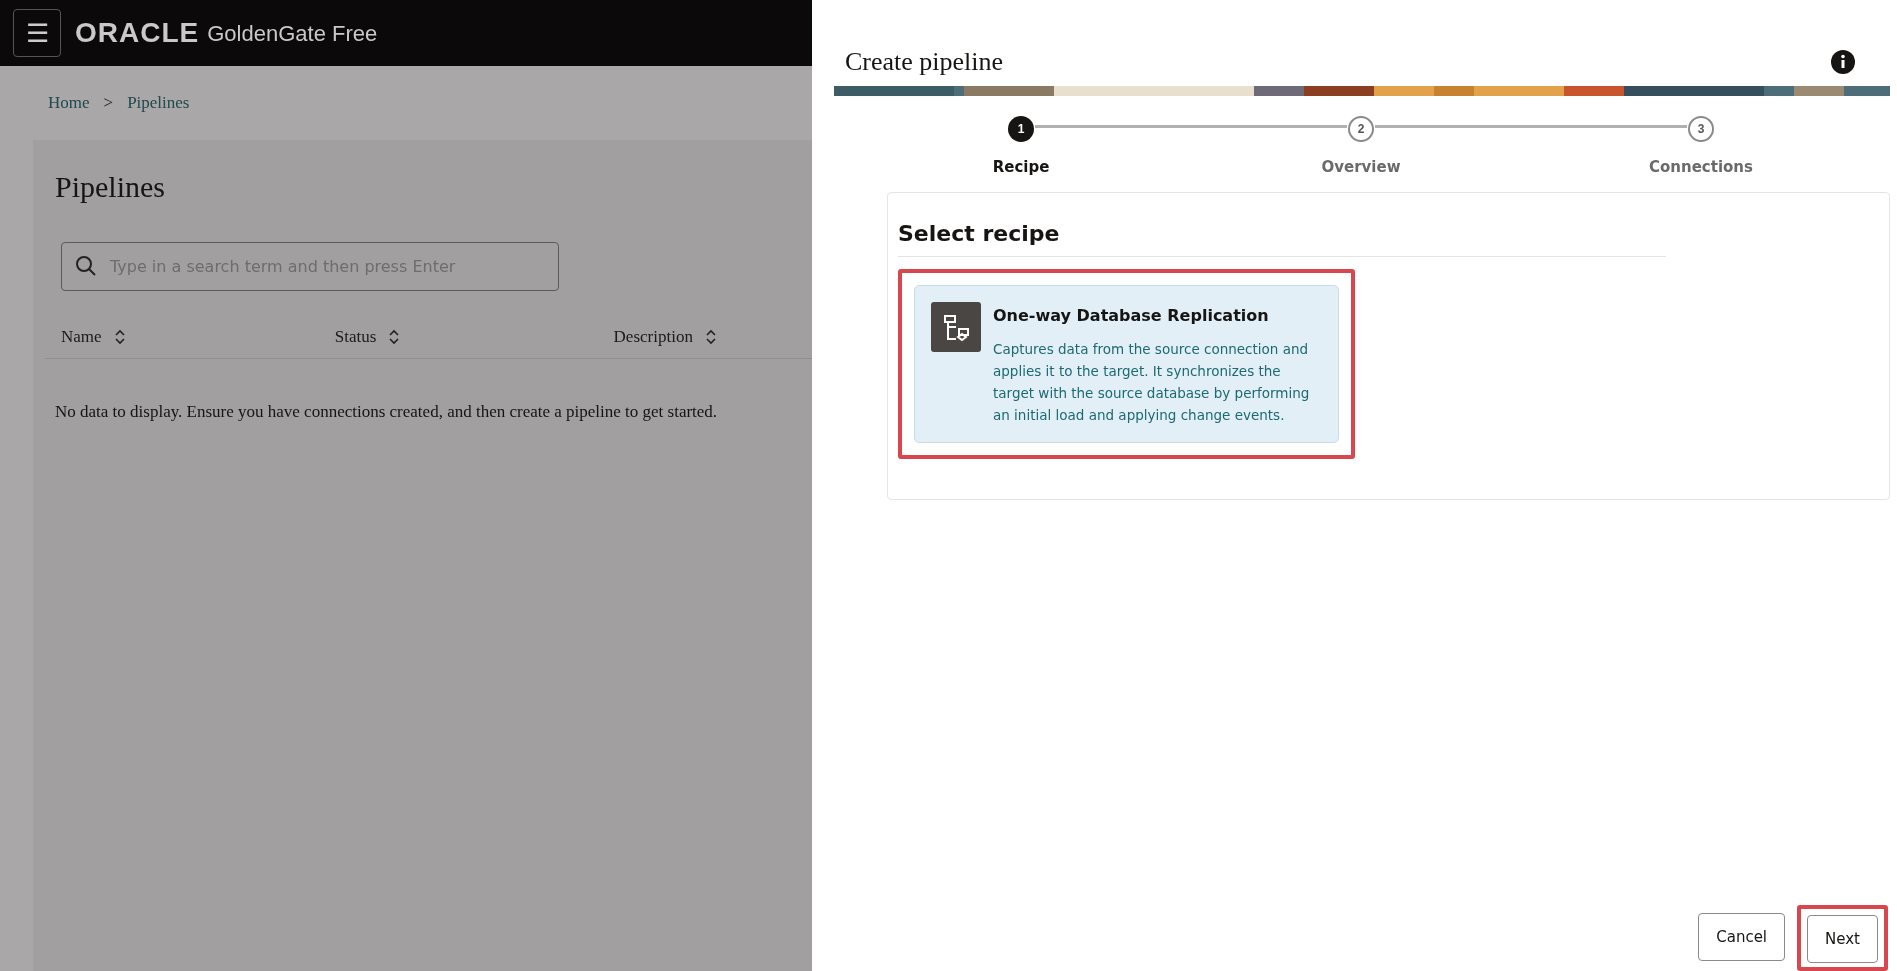  Describe the element at coordinates (1701, 167) in the screenshot. I see `step-label: Connections` at that location.